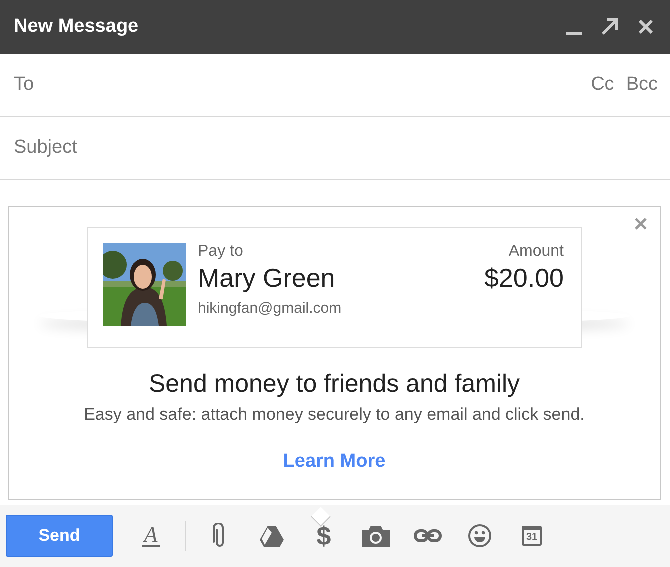  Describe the element at coordinates (267, 278) in the screenshot. I see `payee-name: Mary Green` at that location.